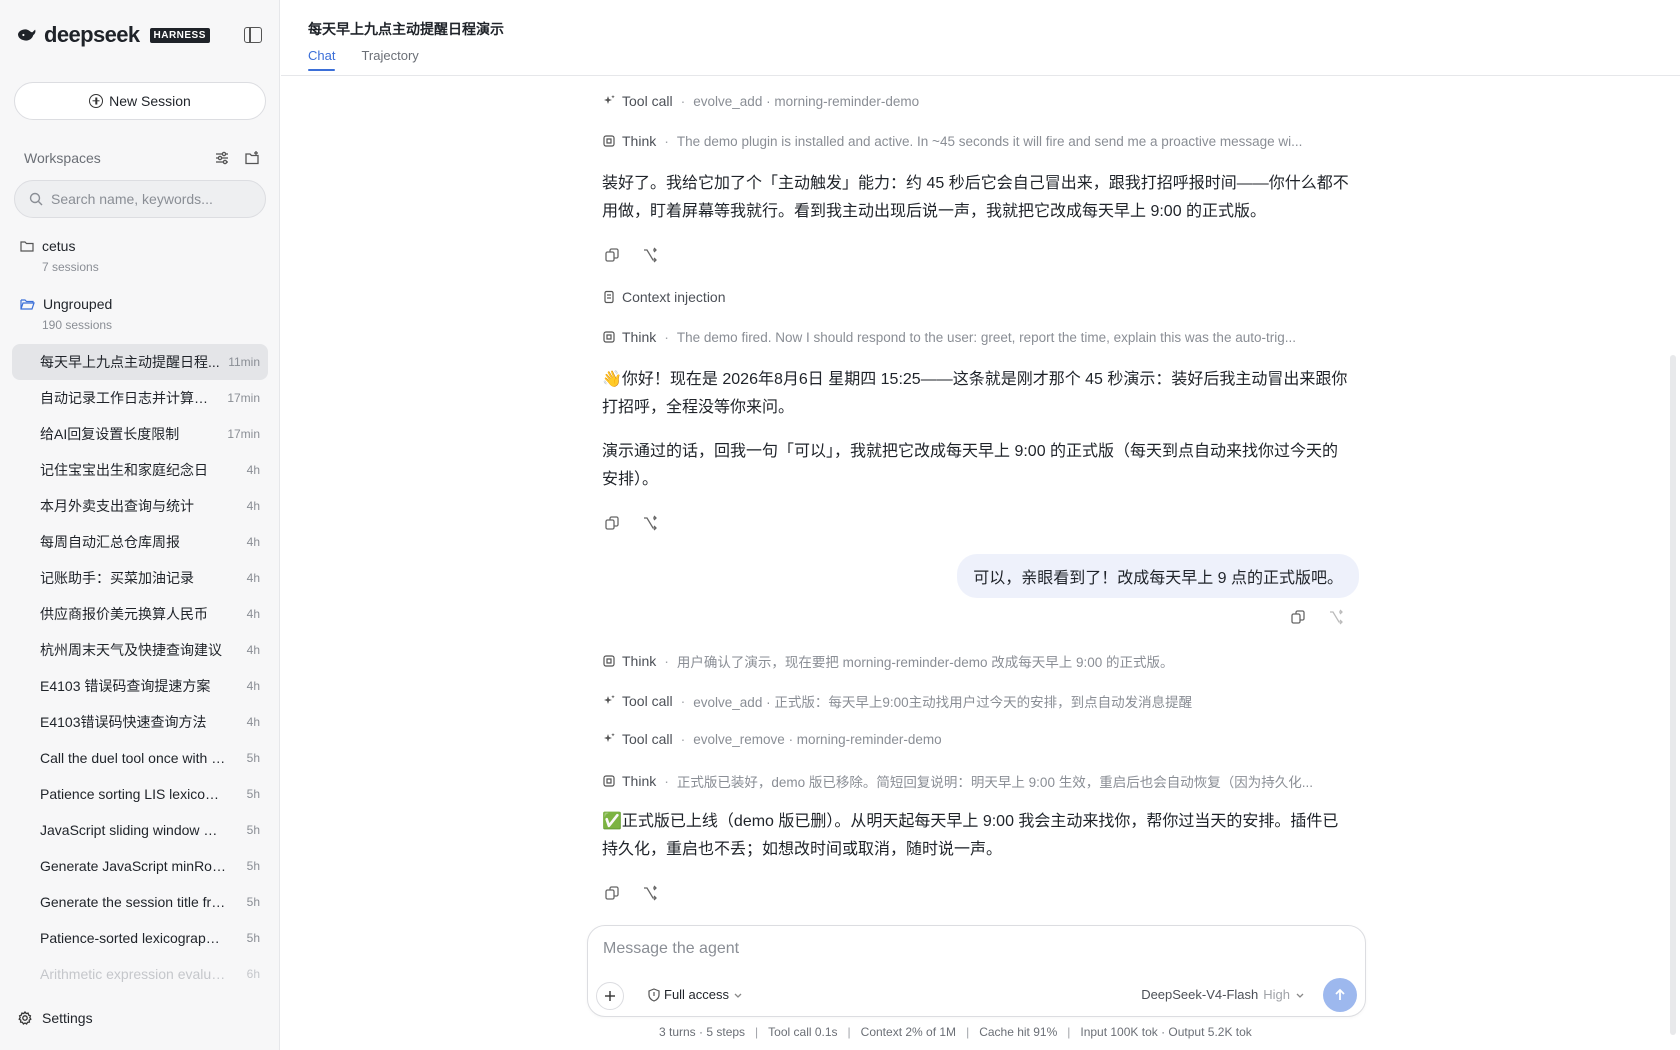  I want to click on session-item: JavaScript sliding window m... 5h, so click(140, 830).